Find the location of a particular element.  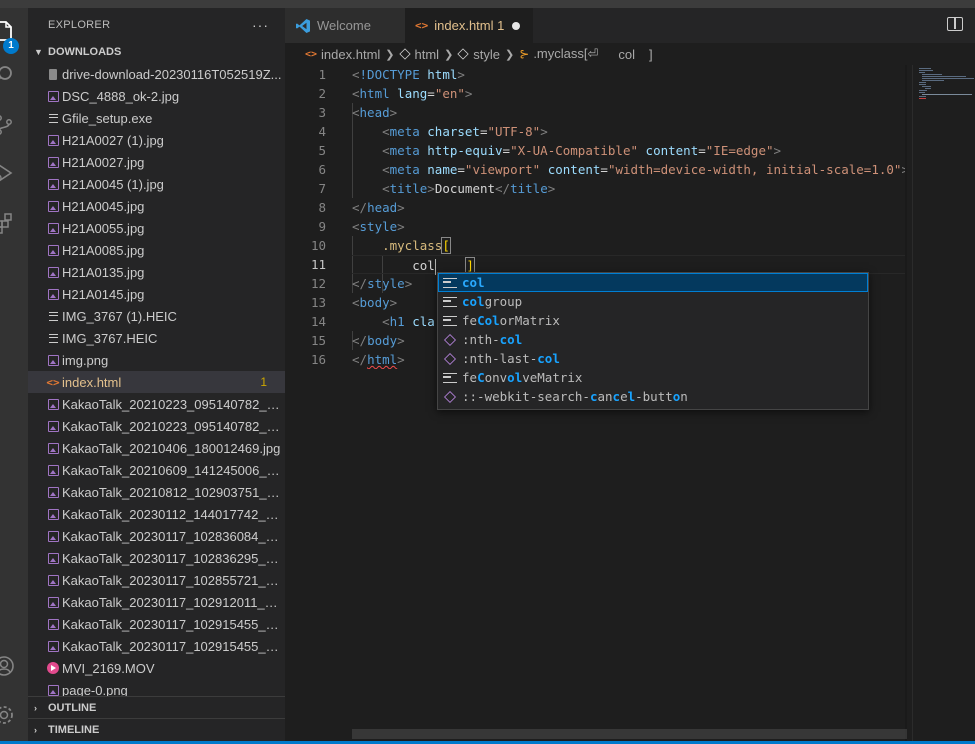

code-line: <html lang="en"> is located at coordinates (412, 93).